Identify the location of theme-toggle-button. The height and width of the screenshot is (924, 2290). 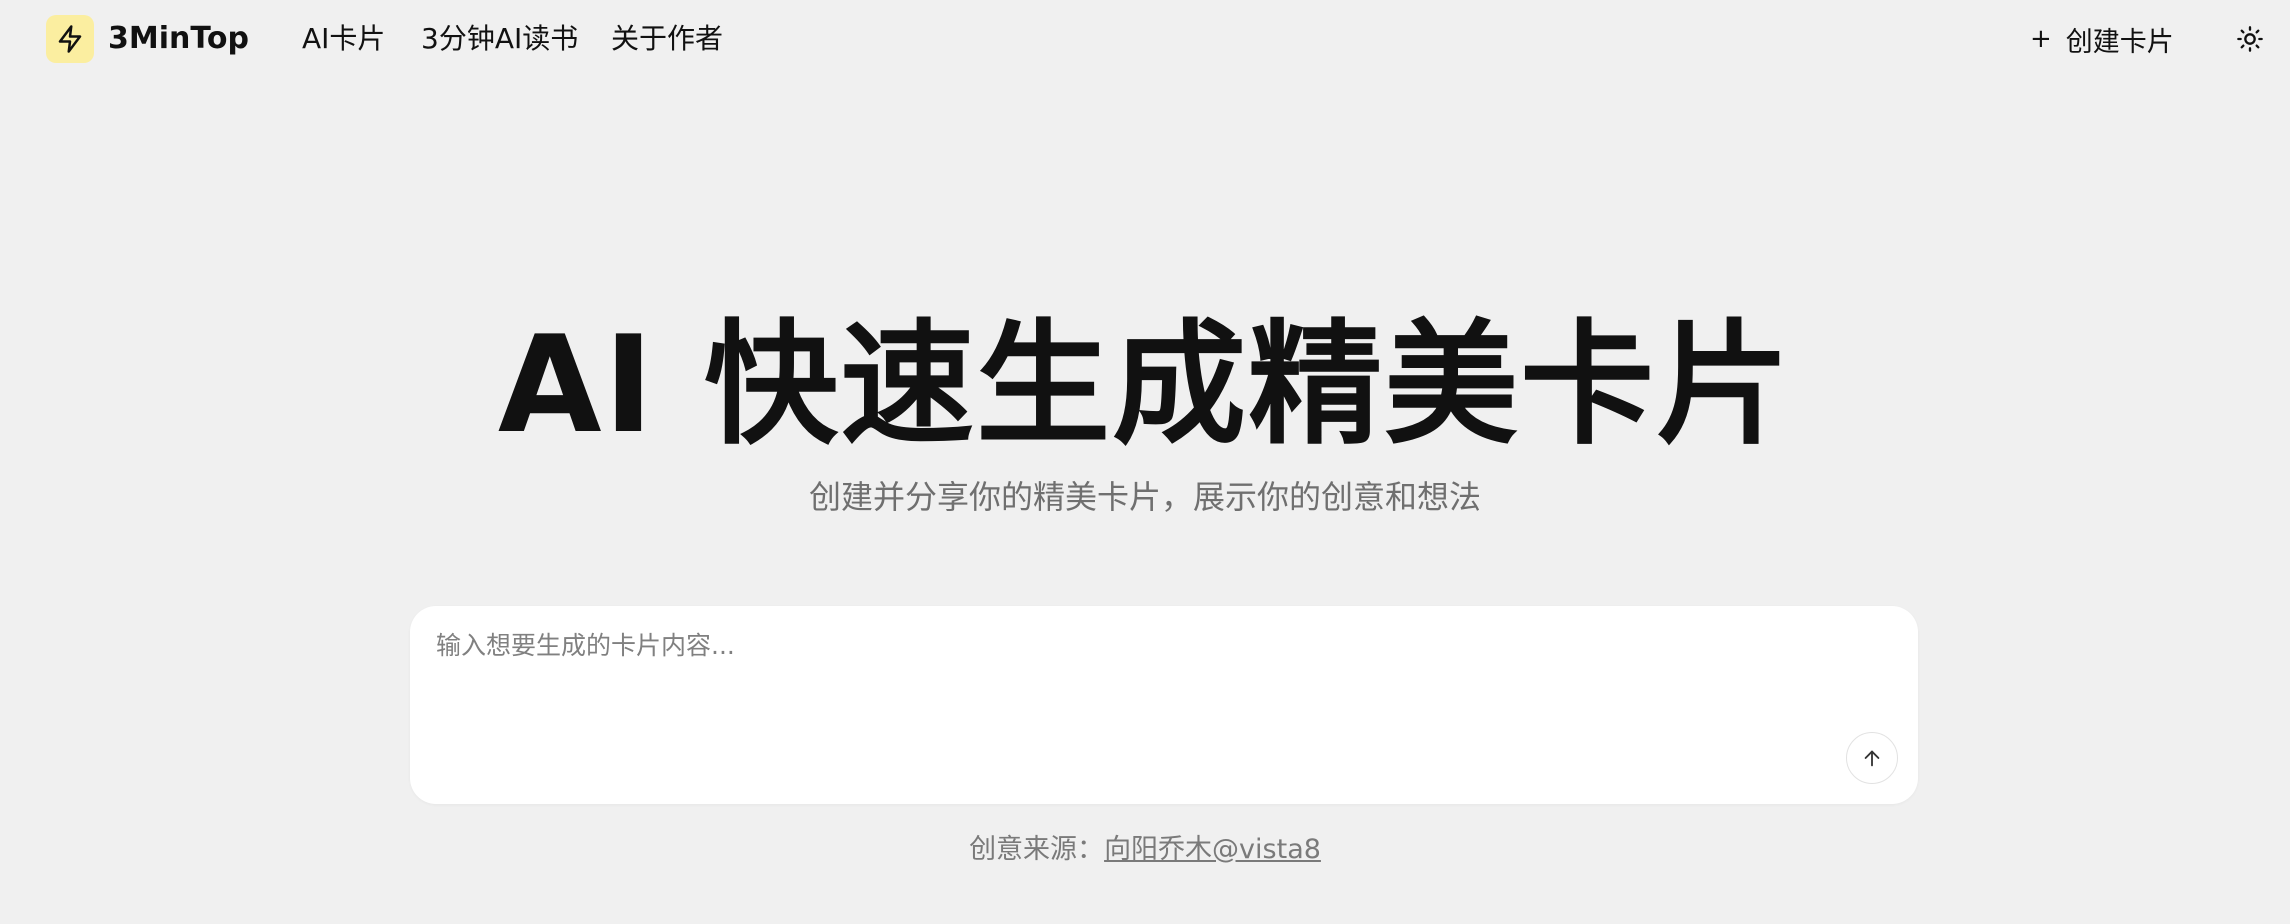
(2250, 39).